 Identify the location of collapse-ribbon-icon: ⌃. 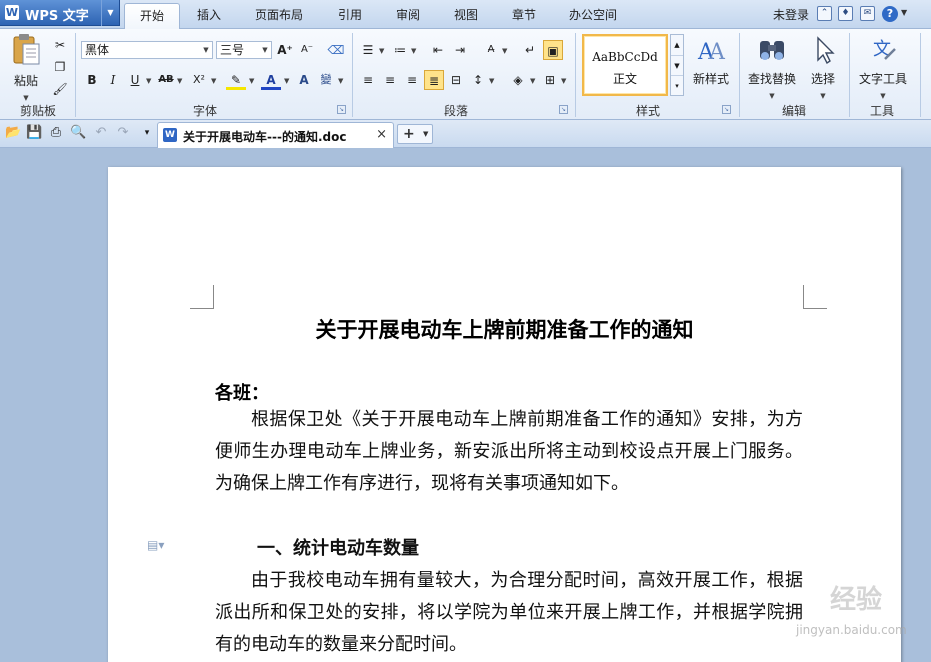
(824, 13).